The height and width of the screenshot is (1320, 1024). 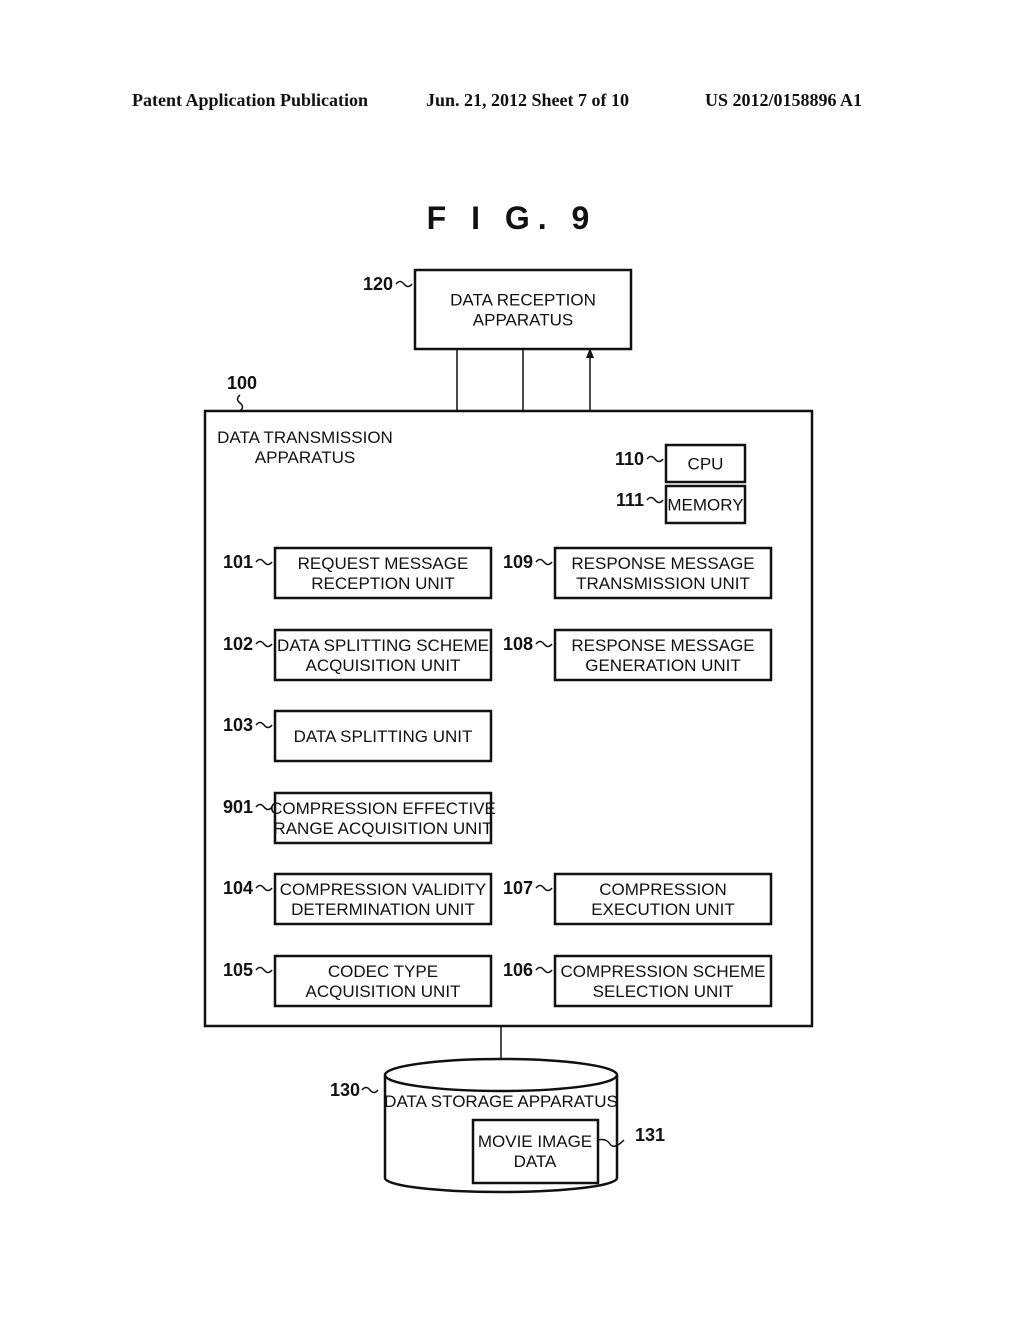 I want to click on node-label: GENERATION UNIT, so click(x=663, y=665).